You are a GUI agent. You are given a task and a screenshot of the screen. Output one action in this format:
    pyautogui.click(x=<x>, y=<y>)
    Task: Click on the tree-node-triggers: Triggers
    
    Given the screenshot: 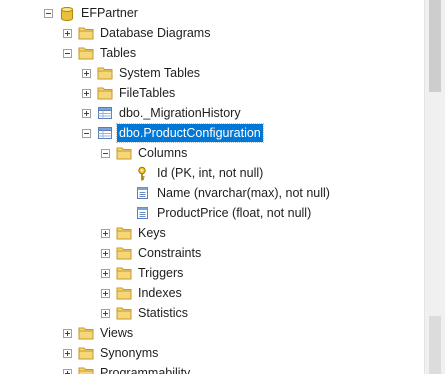 What is the action you would take?
    pyautogui.click(x=143, y=273)
    